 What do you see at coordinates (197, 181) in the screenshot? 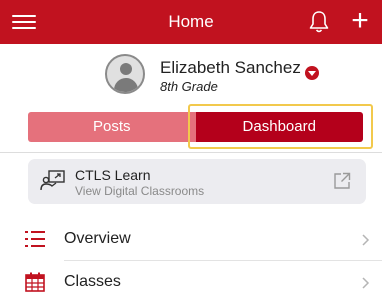
I see `ctls-learn-card: CTLS Learn View Digital Classrooms` at bounding box center [197, 181].